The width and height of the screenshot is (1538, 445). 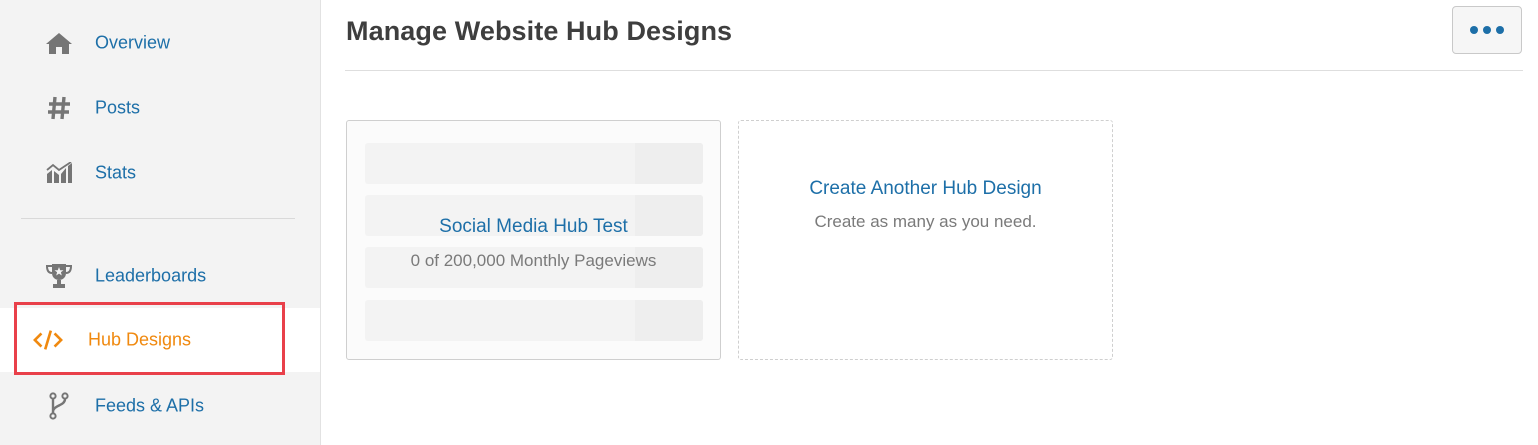 I want to click on code-icon, so click(x=48, y=340).